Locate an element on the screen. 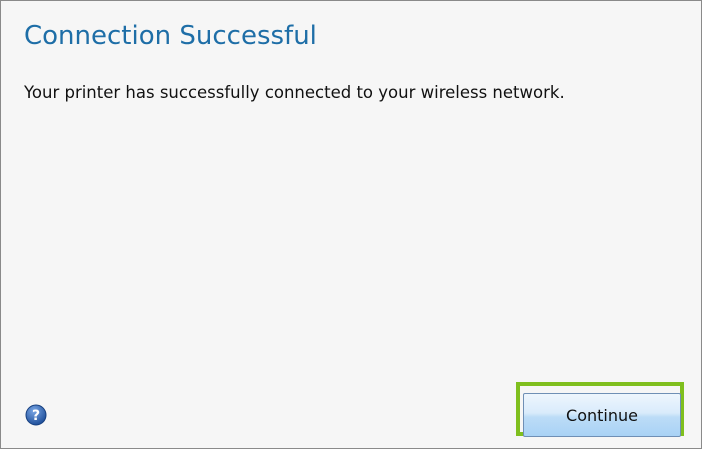 The width and height of the screenshot is (702, 449). dialog-title: Connection Successful is located at coordinates (170, 36).